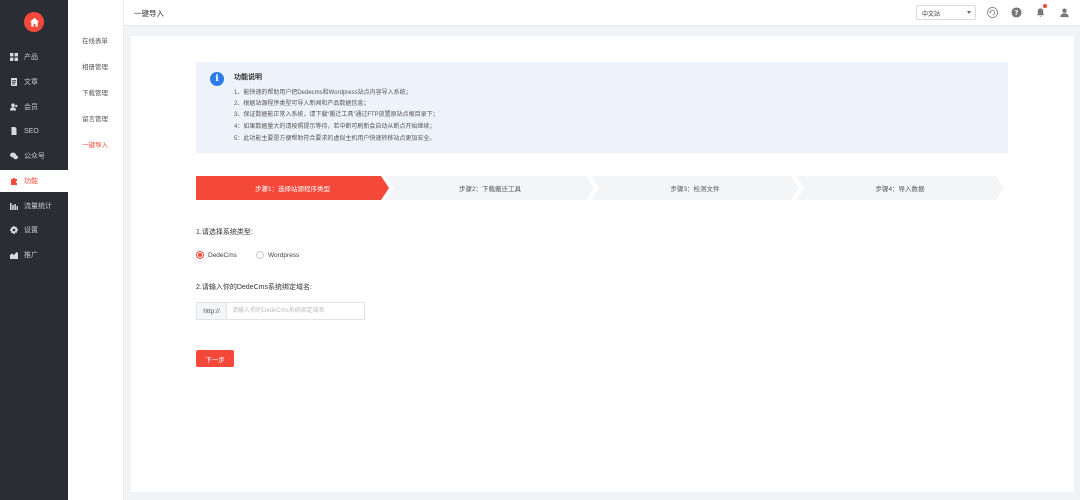  What do you see at coordinates (14, 255) in the screenshot?
I see `chart-icon` at bounding box center [14, 255].